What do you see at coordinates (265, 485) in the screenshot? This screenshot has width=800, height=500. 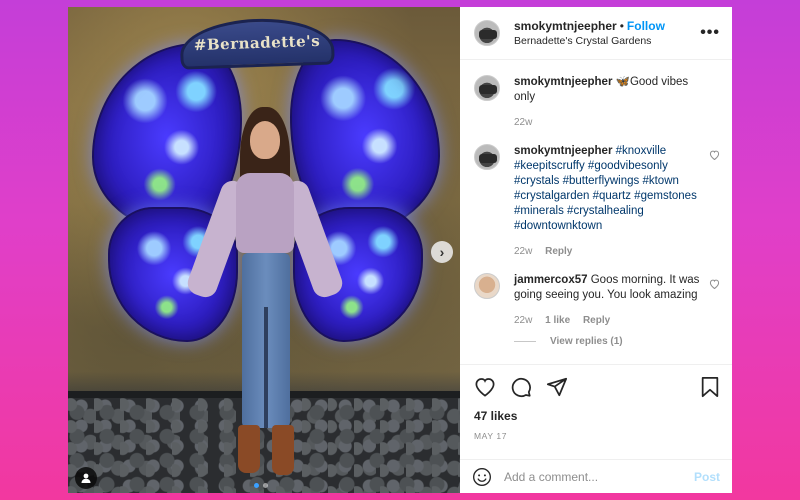 I see `carousel-dot` at bounding box center [265, 485].